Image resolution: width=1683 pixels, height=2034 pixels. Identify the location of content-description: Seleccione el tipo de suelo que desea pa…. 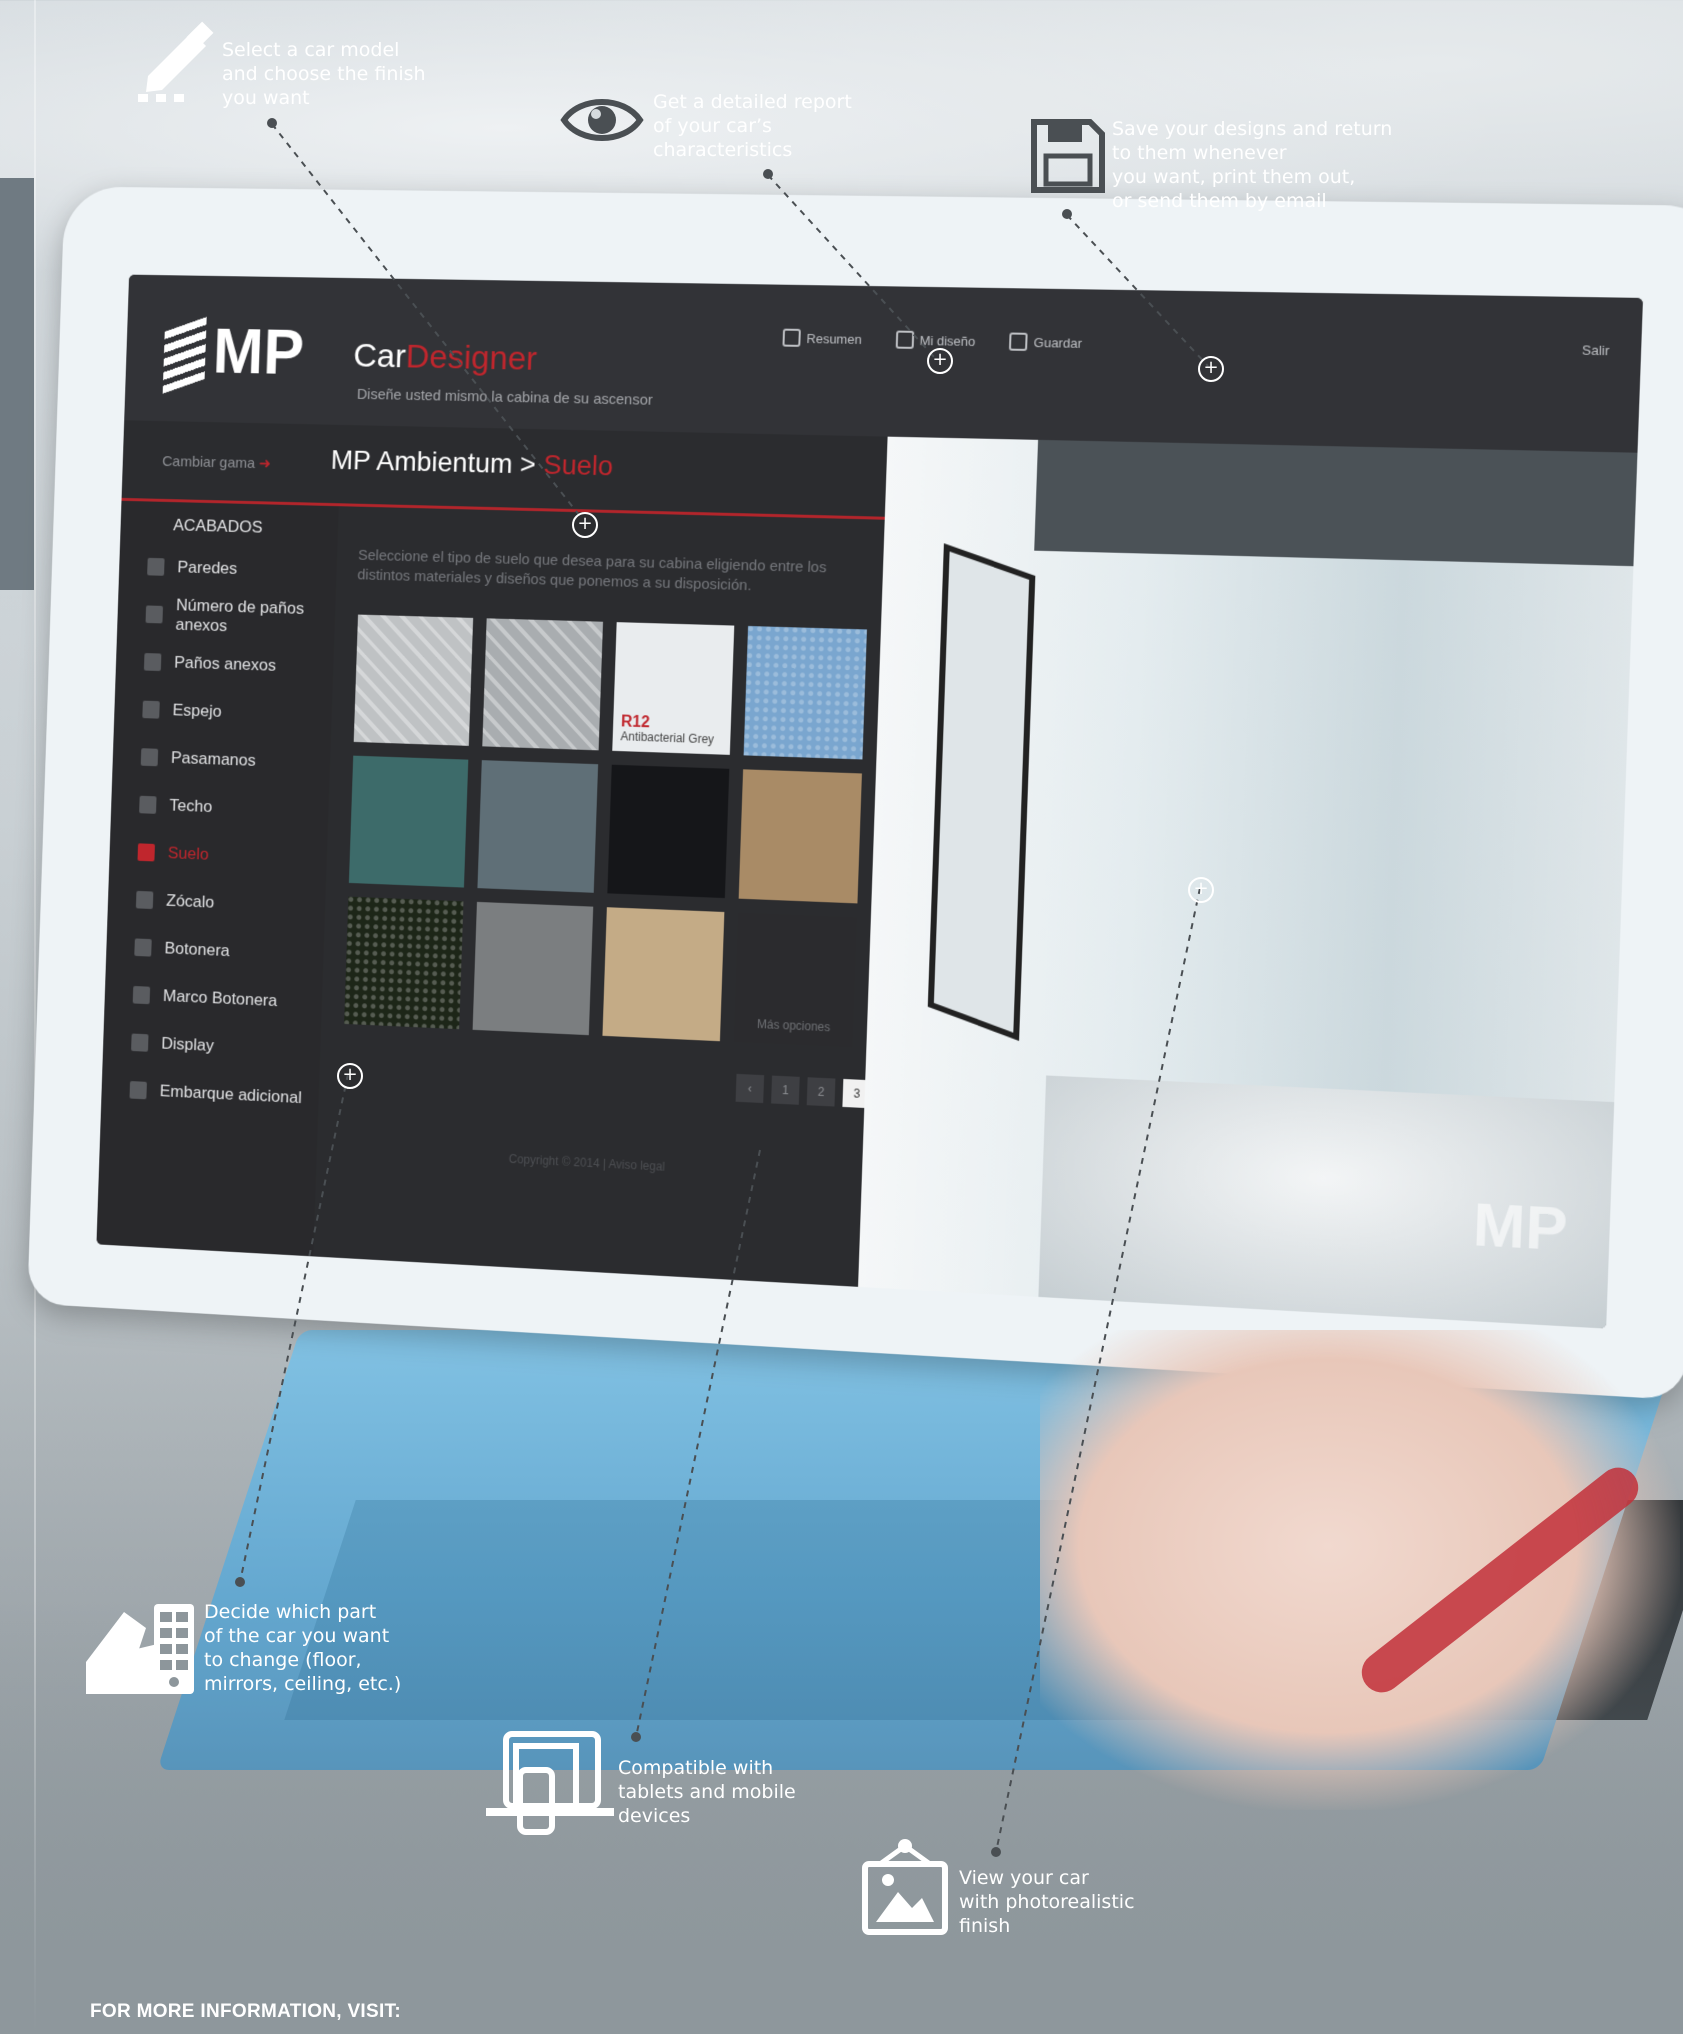
(592, 570).